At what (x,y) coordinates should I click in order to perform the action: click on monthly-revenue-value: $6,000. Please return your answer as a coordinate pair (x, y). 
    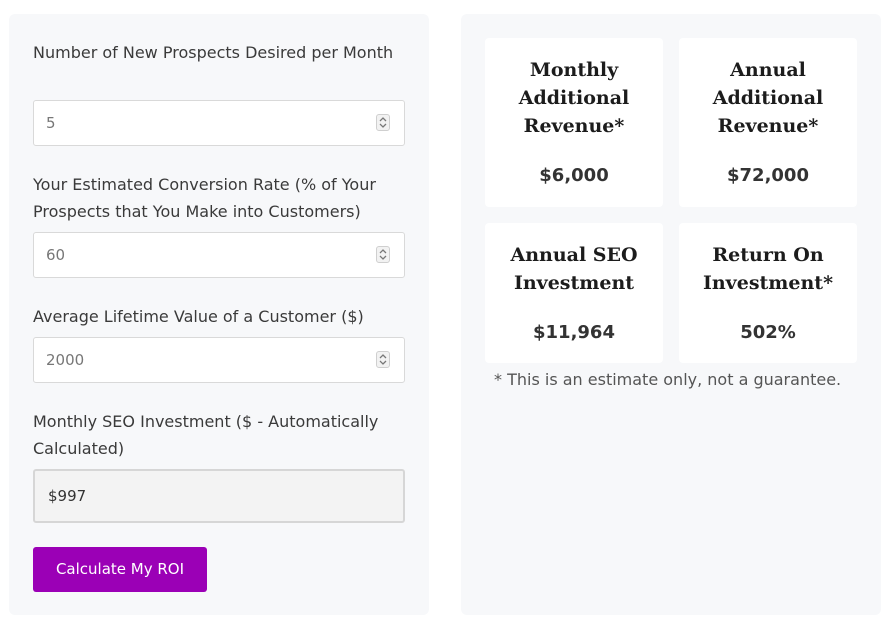
    Looking at the image, I should click on (574, 175).